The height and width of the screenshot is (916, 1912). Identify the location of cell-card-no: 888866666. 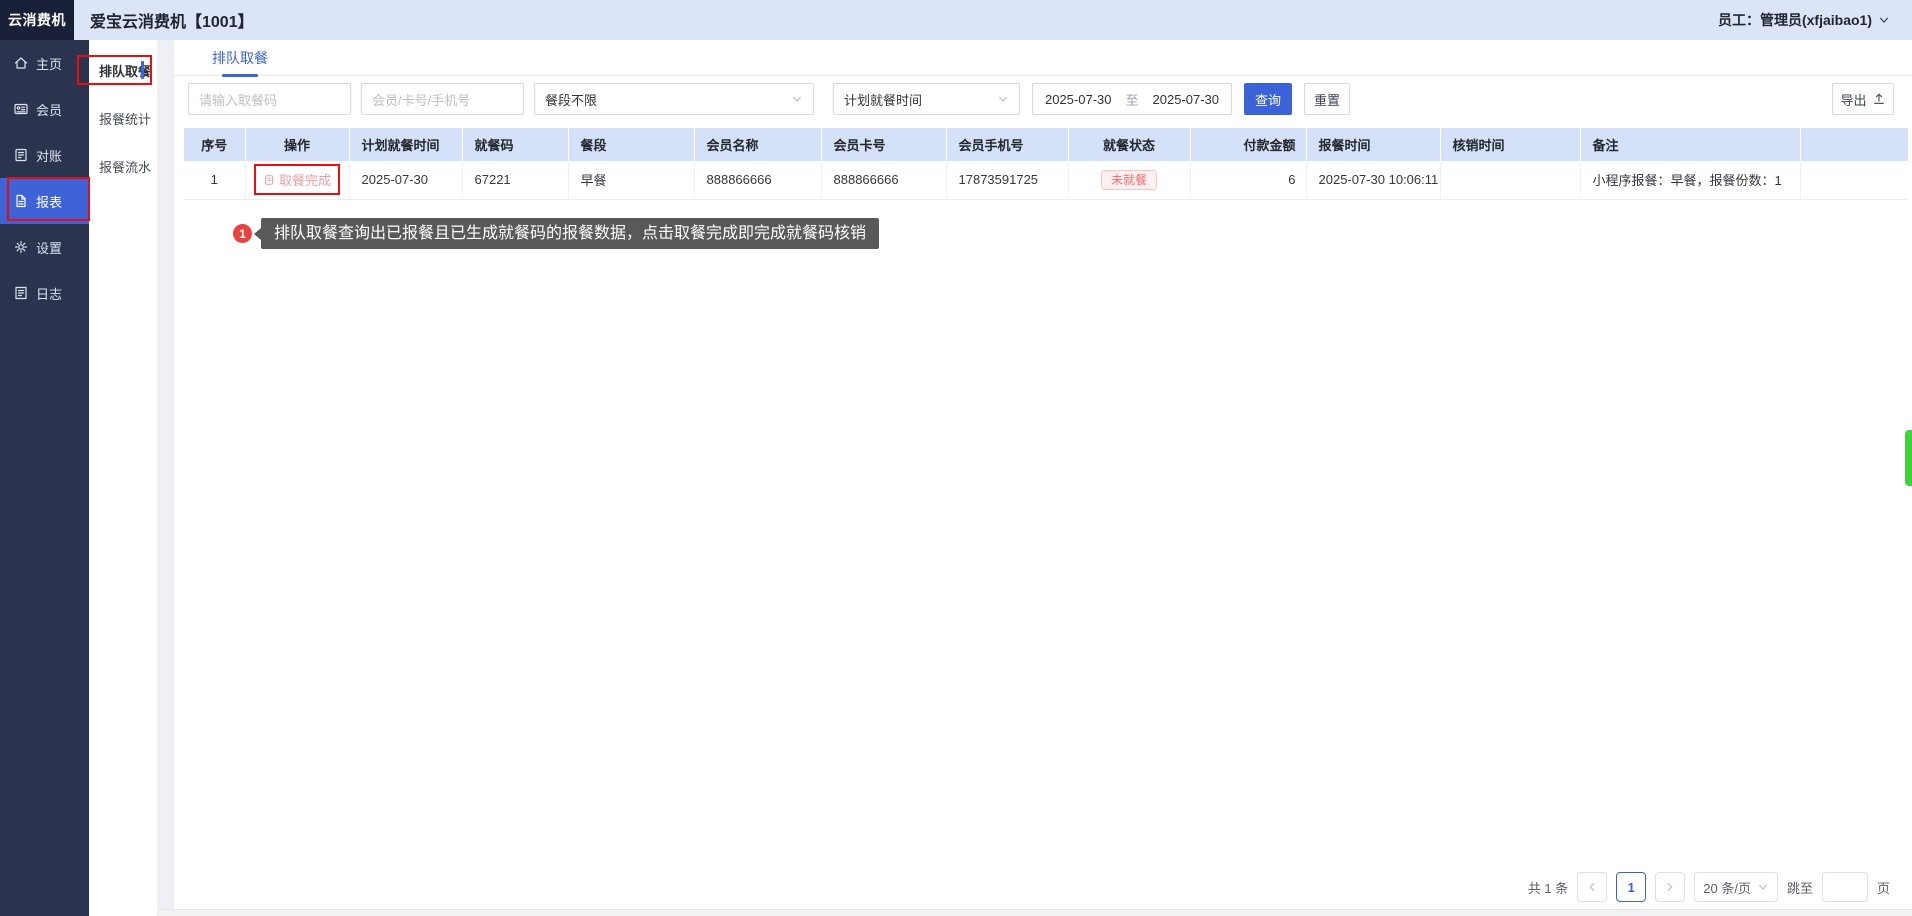
(884, 180).